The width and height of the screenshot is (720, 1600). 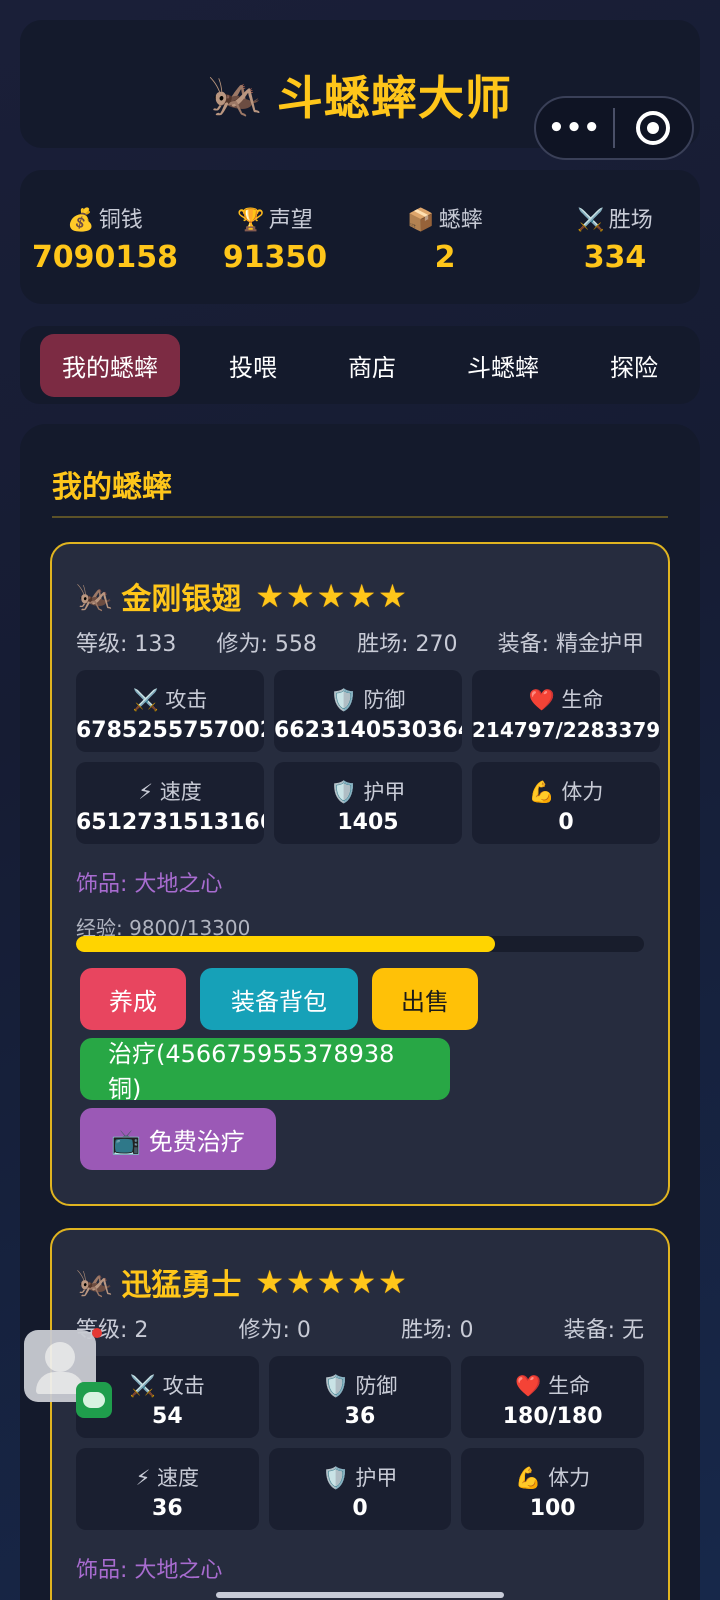 I want to click on tab-fight: 斗蟋蟀, so click(x=503, y=365).